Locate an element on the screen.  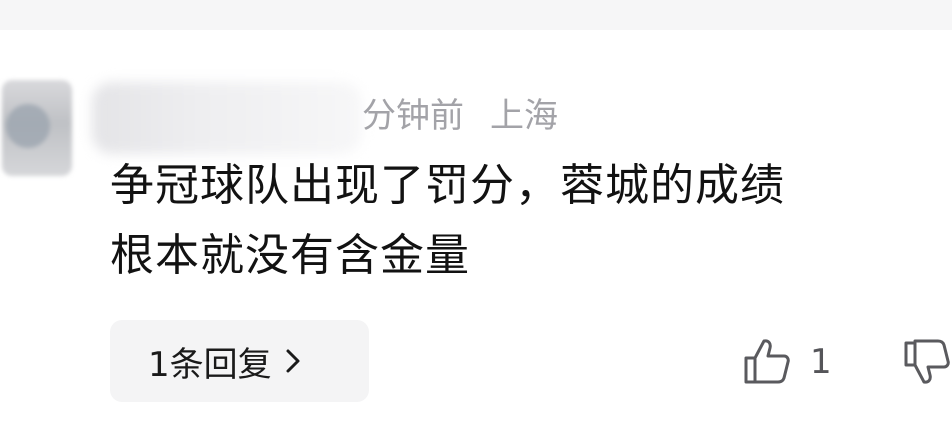
thumbs-up-icon is located at coordinates (767, 361).